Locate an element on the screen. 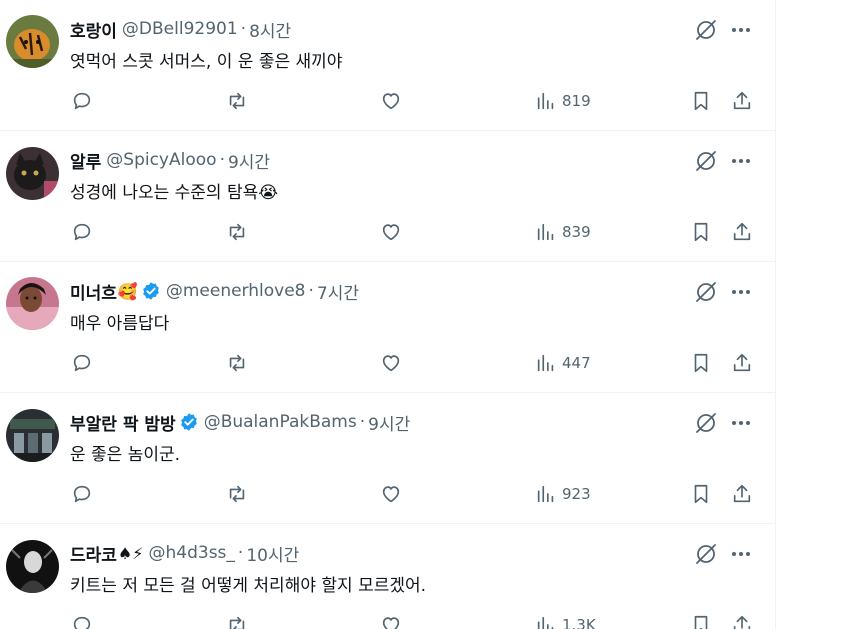  tweet-text: 운 좋은 놈이군. is located at coordinates (125, 455).